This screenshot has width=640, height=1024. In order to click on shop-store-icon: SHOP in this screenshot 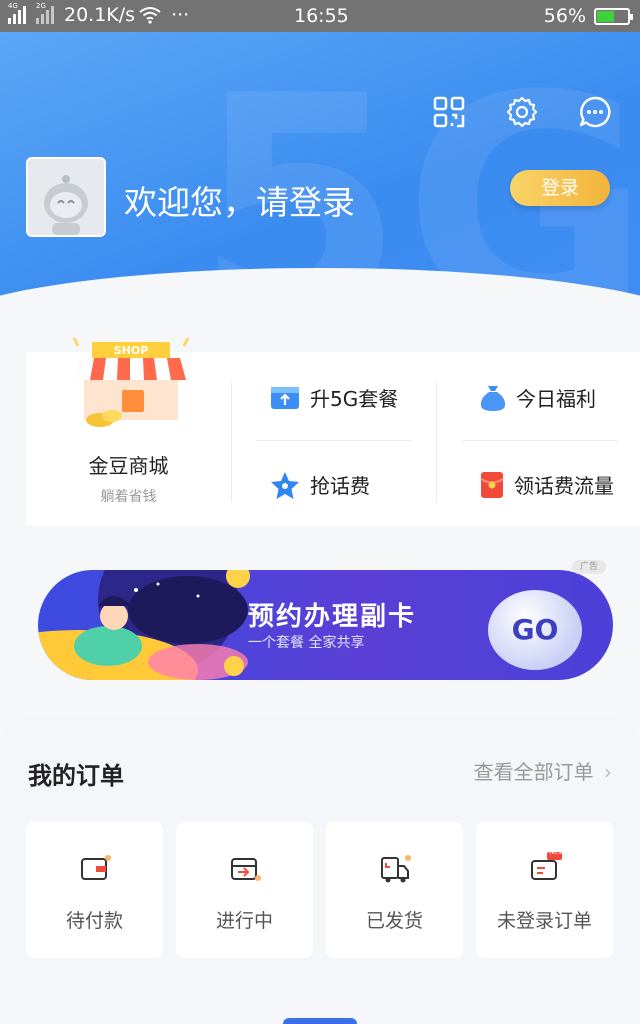, I will do `click(131, 382)`.